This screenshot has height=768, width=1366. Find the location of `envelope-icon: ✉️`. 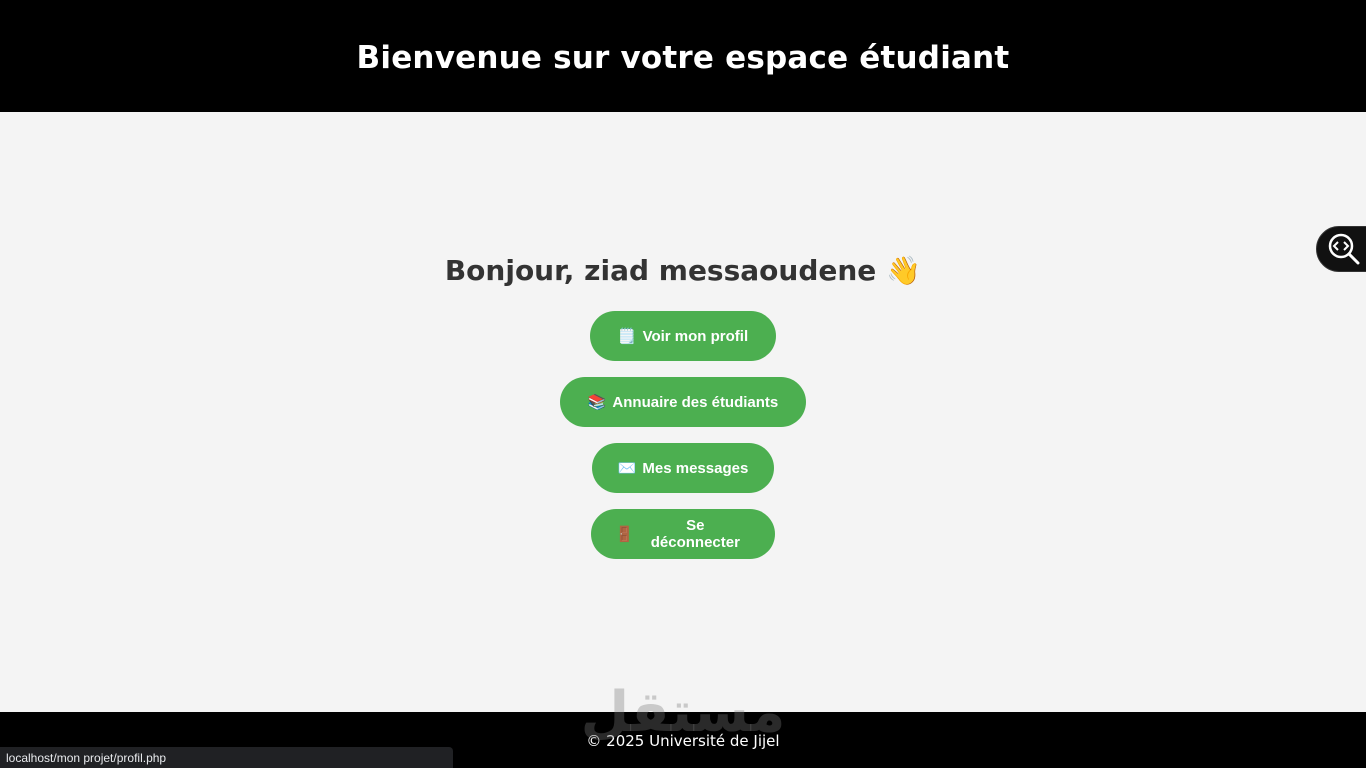

envelope-icon: ✉️ is located at coordinates (627, 468).